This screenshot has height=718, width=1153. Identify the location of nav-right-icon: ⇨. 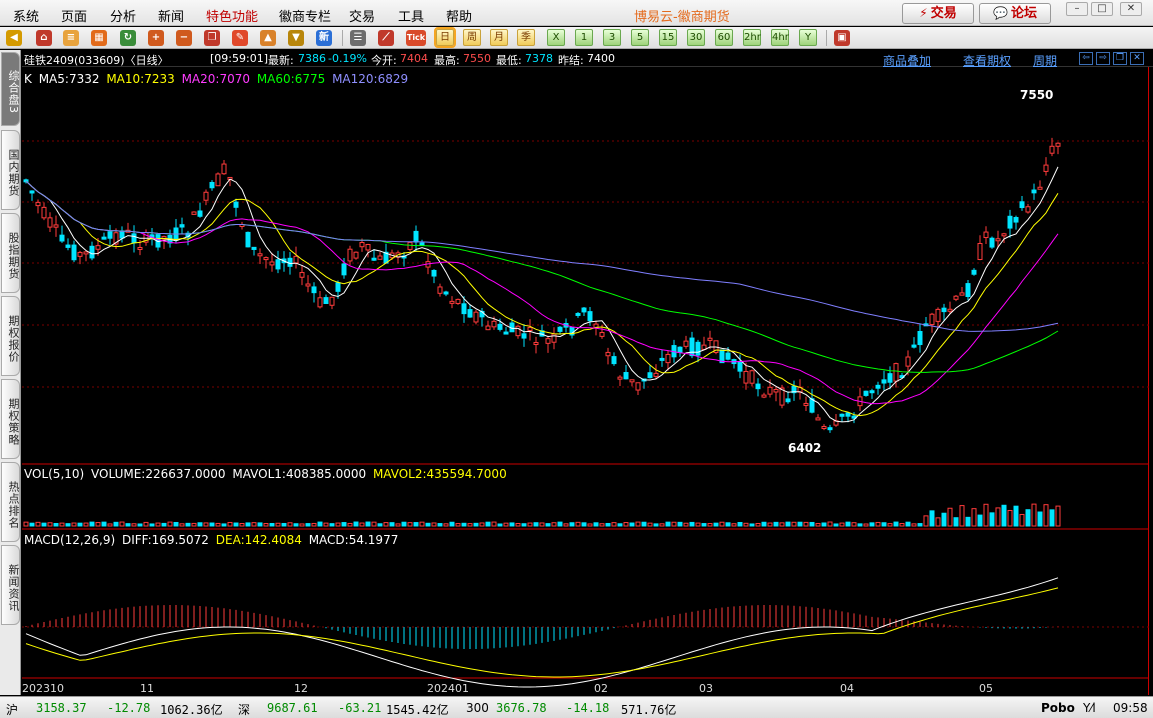
(1103, 58).